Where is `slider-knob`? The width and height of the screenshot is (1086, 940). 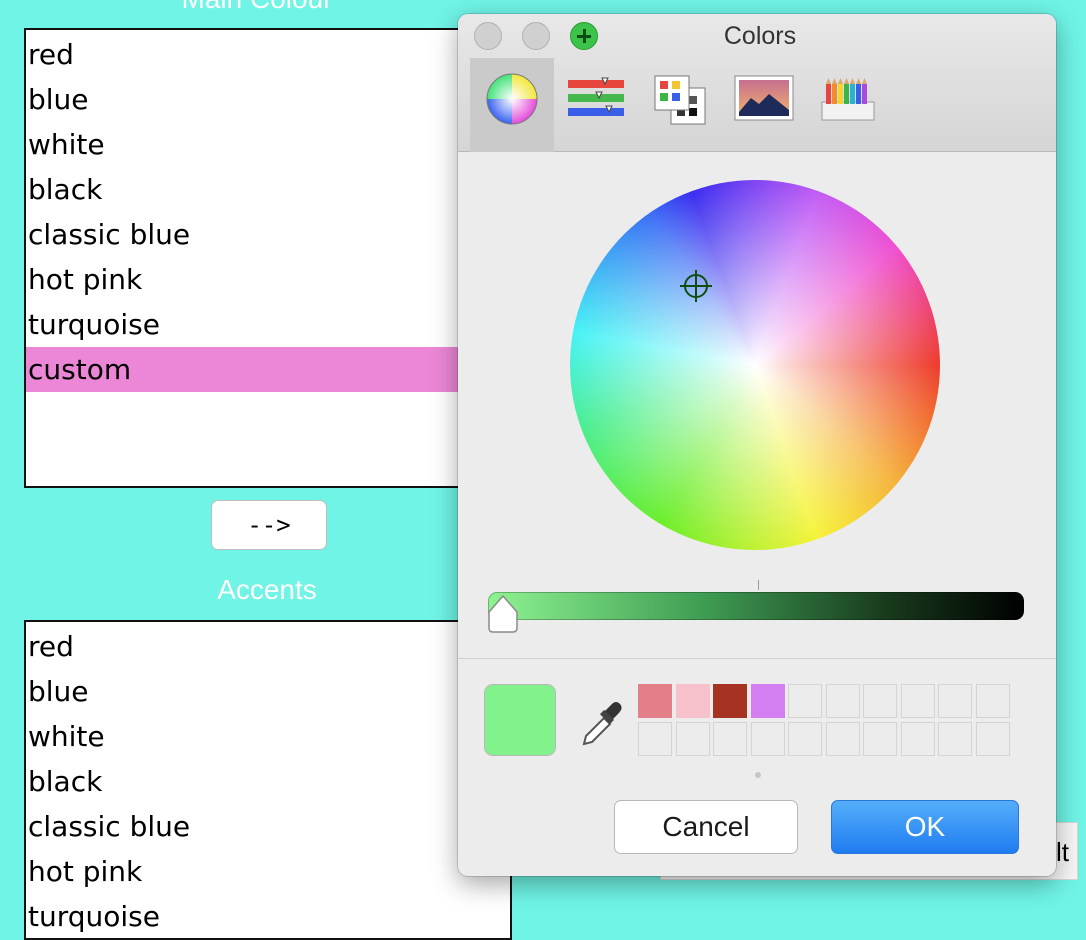 slider-knob is located at coordinates (503, 614).